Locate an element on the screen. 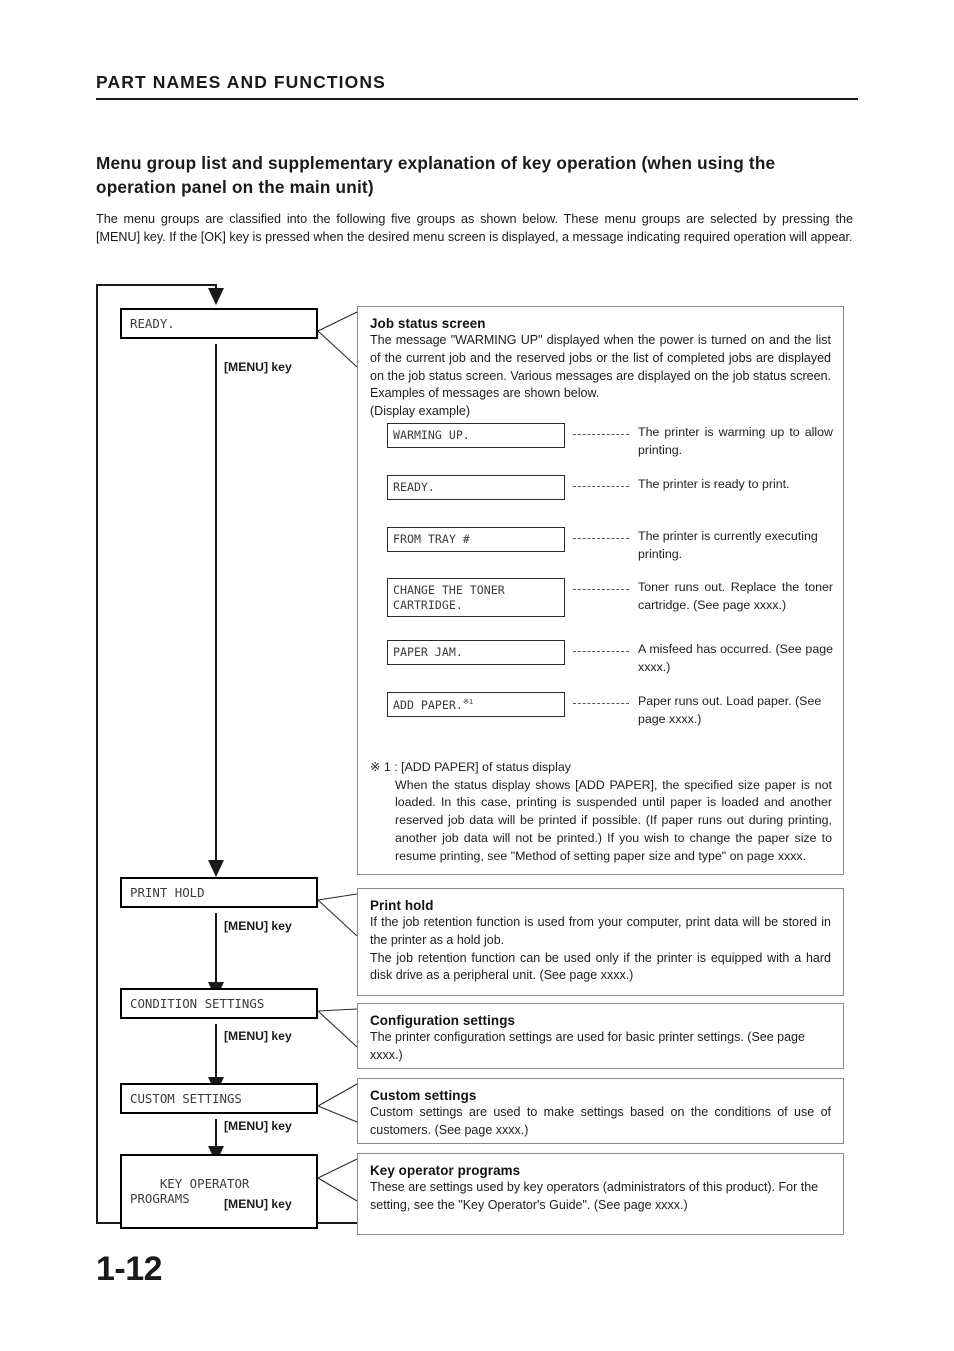 The height and width of the screenshot is (1351, 954). message-text-change-toner: CHANGE THE TONER CARTRIDGE. is located at coordinates (449, 597).